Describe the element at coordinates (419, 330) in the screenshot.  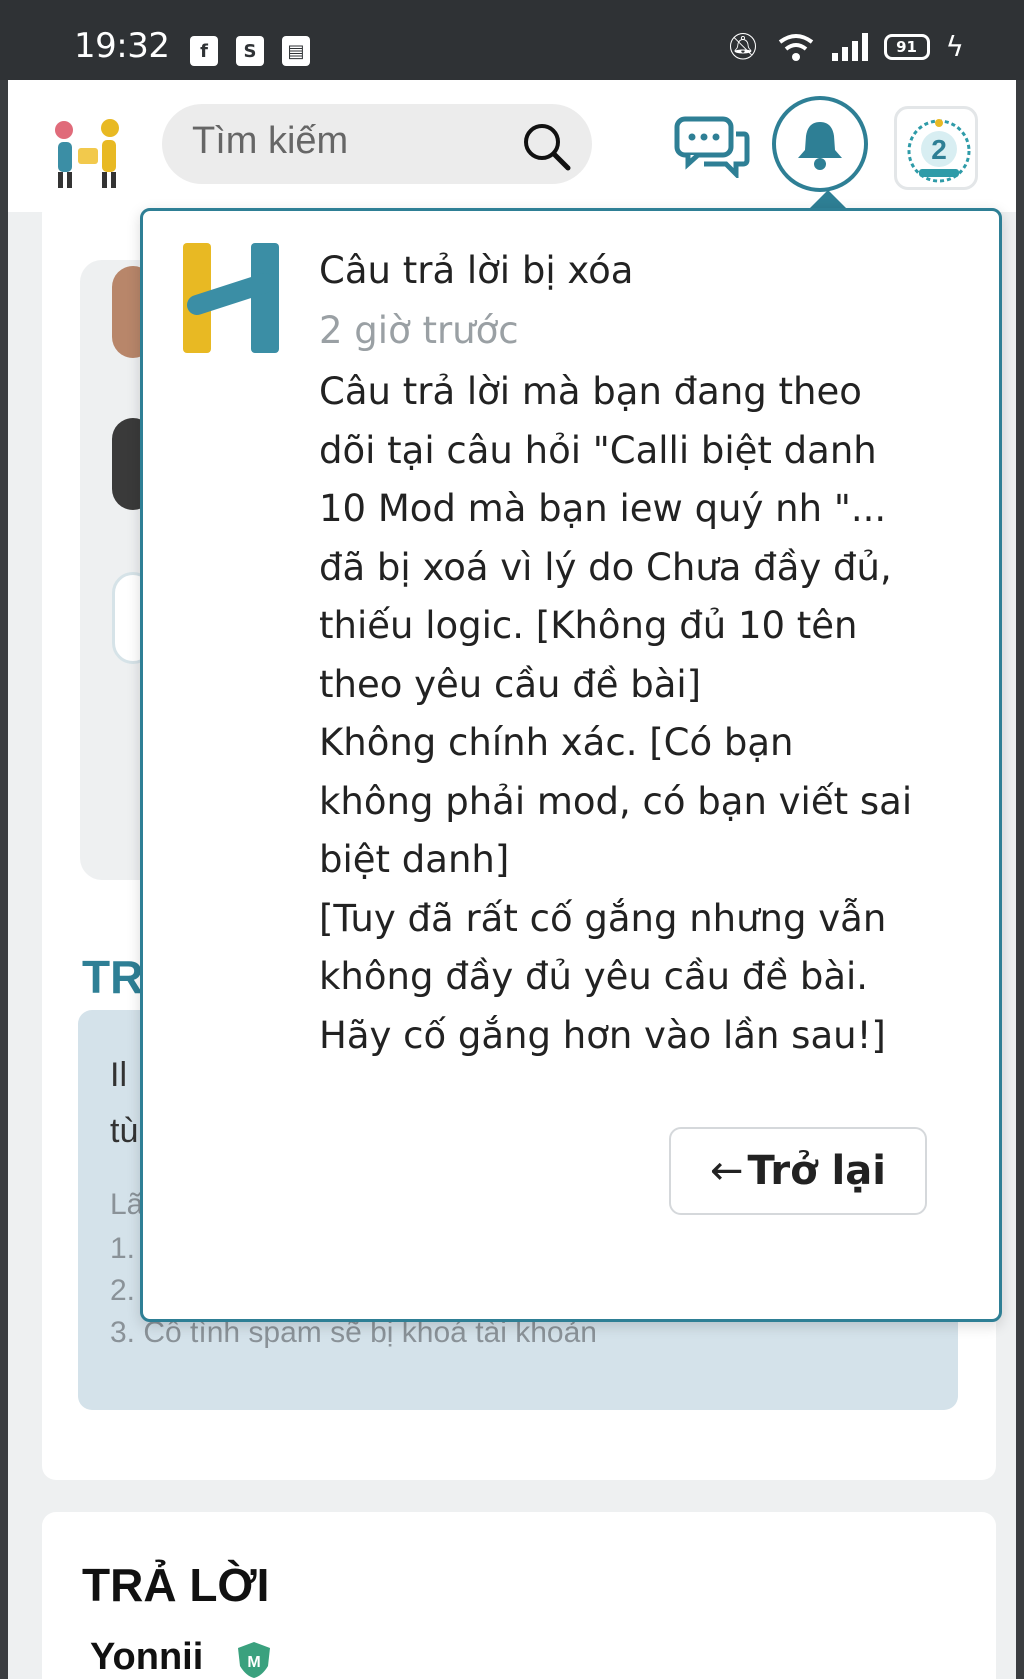
I see `notification-time: 2 giờ trước` at that location.